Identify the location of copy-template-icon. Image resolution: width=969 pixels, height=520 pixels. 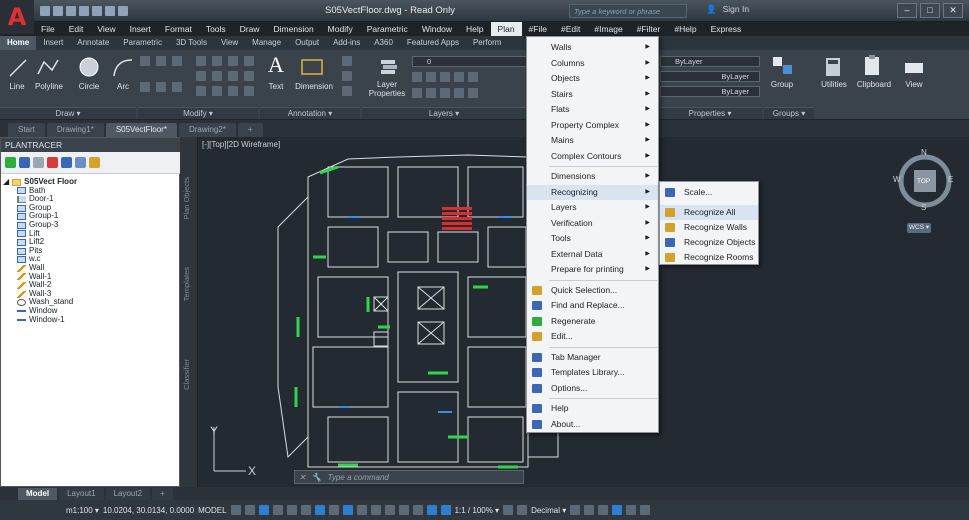
(38, 162).